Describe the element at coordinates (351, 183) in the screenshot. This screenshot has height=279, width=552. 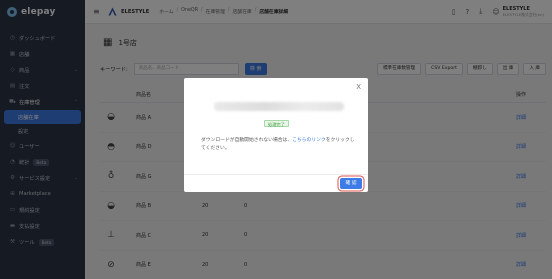
I see `confirm-button: 確 認` at that location.